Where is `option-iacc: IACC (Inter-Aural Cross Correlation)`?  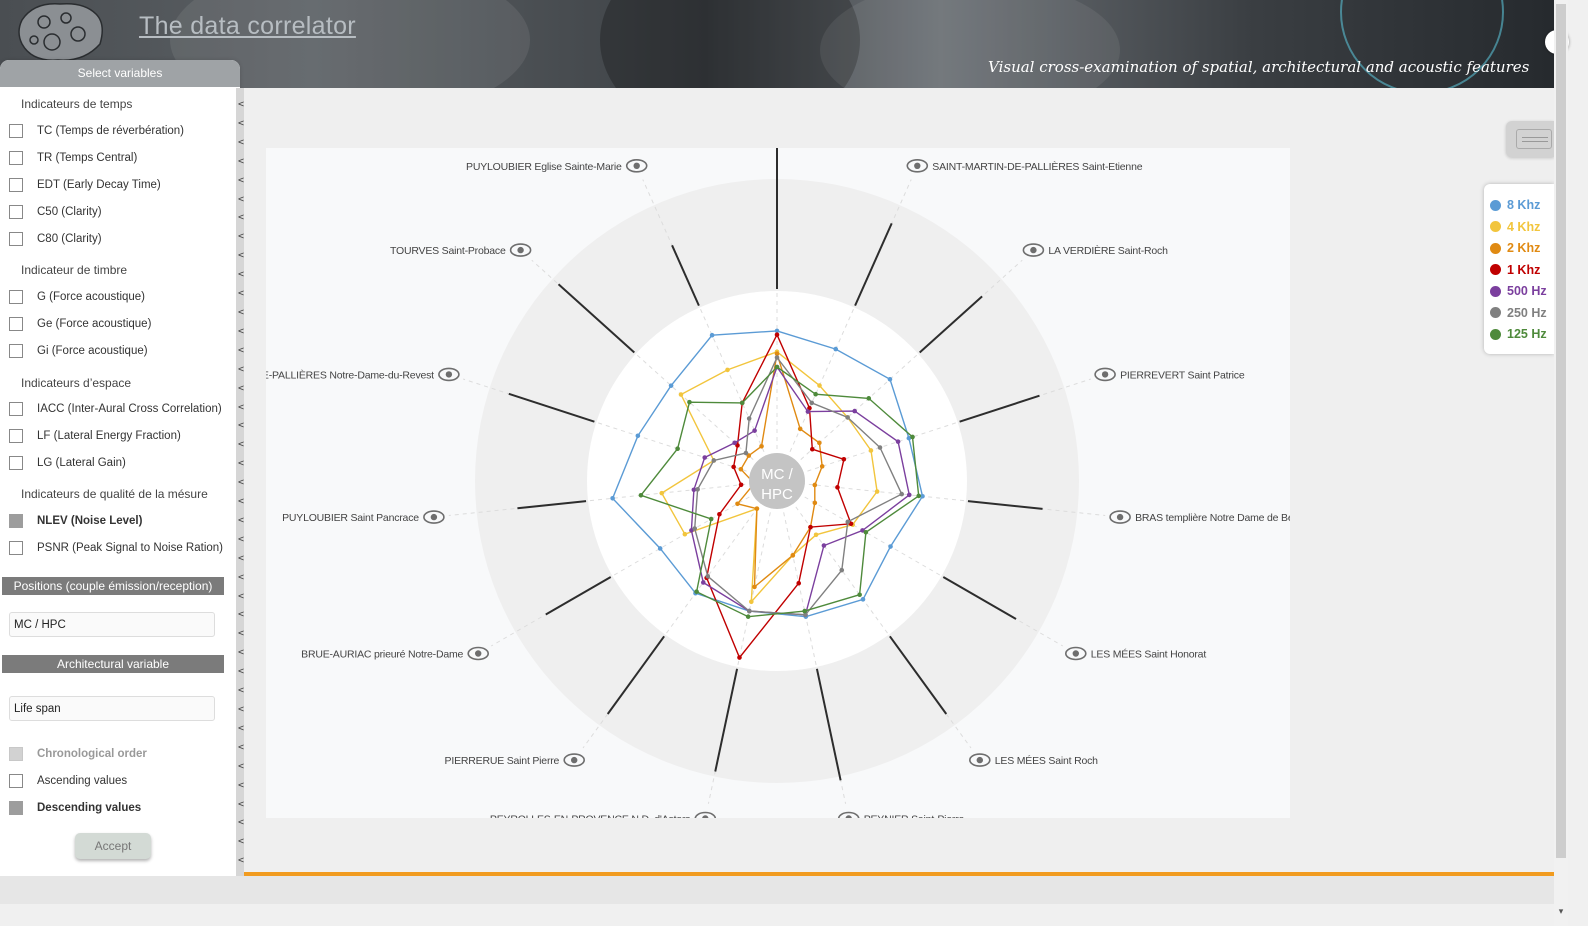
option-iacc: IACC (Inter-Aural Cross Correlation) is located at coordinates (115, 409).